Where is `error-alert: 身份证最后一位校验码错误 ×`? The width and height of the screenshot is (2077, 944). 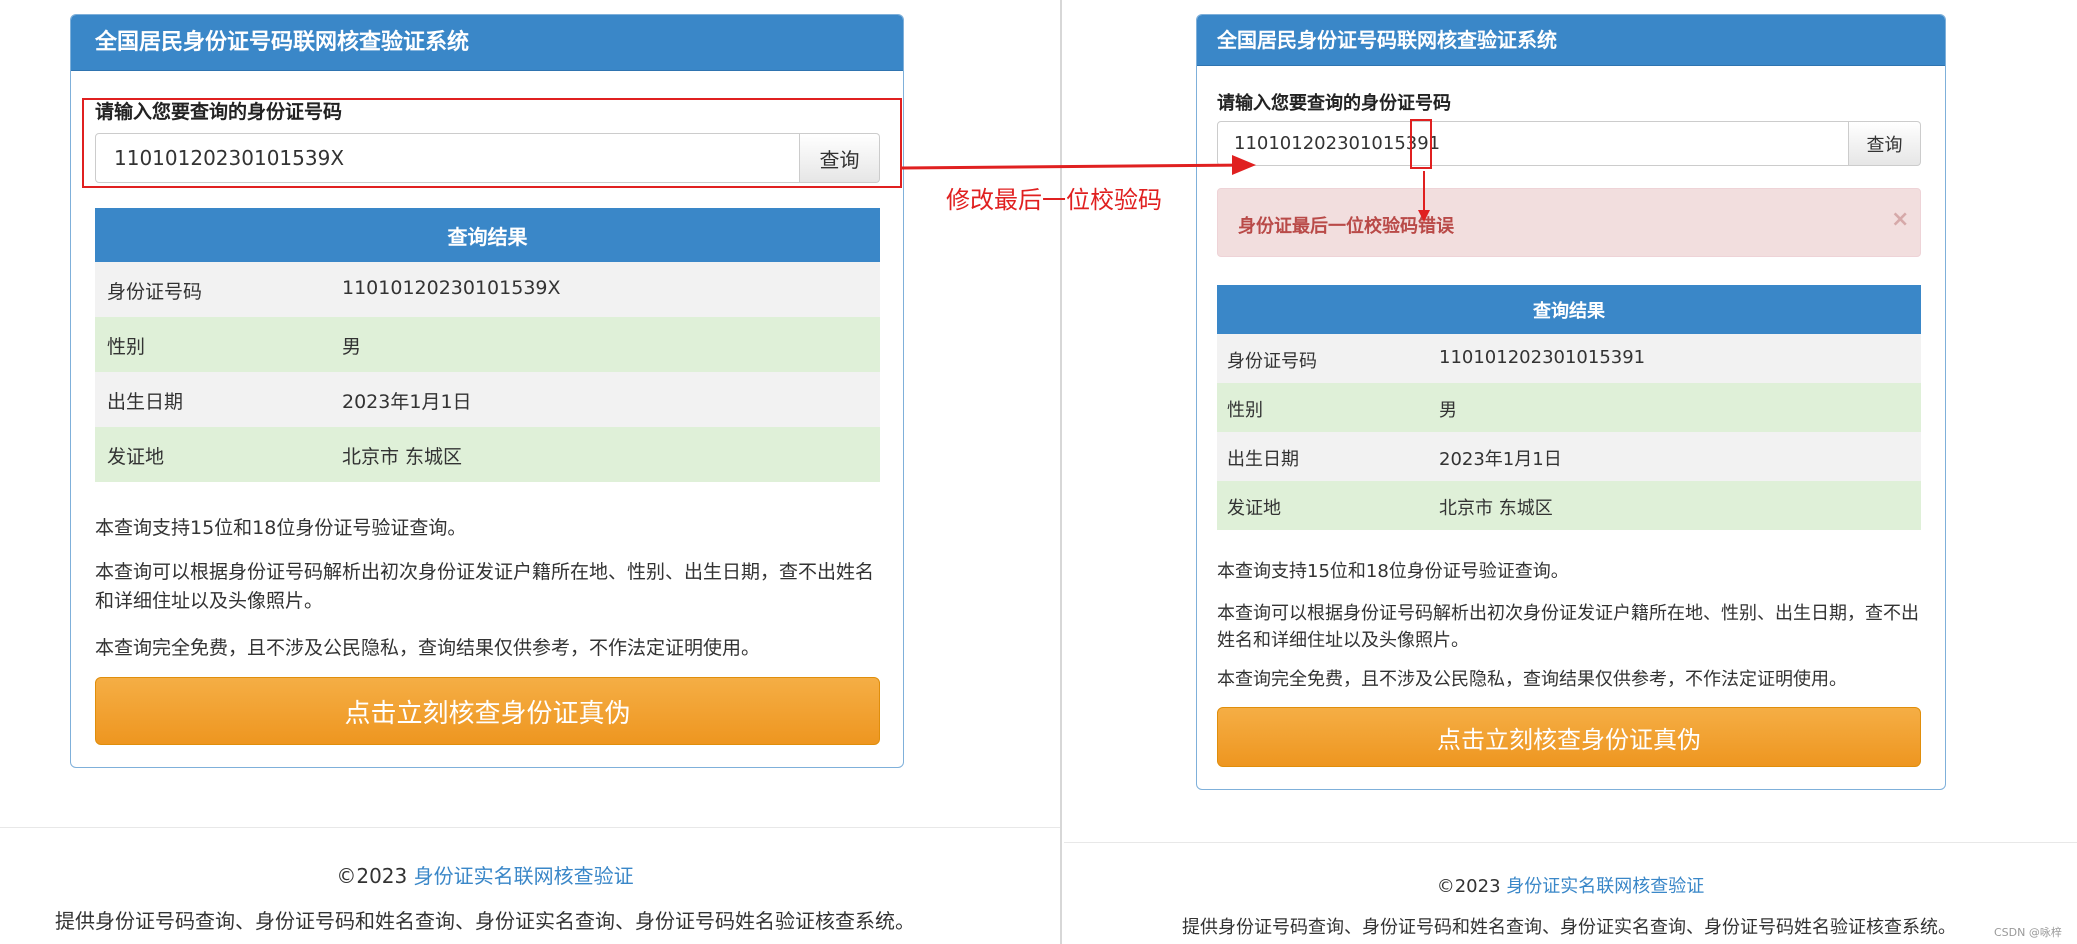 error-alert: 身份证最后一位校验码错误 × is located at coordinates (1569, 222).